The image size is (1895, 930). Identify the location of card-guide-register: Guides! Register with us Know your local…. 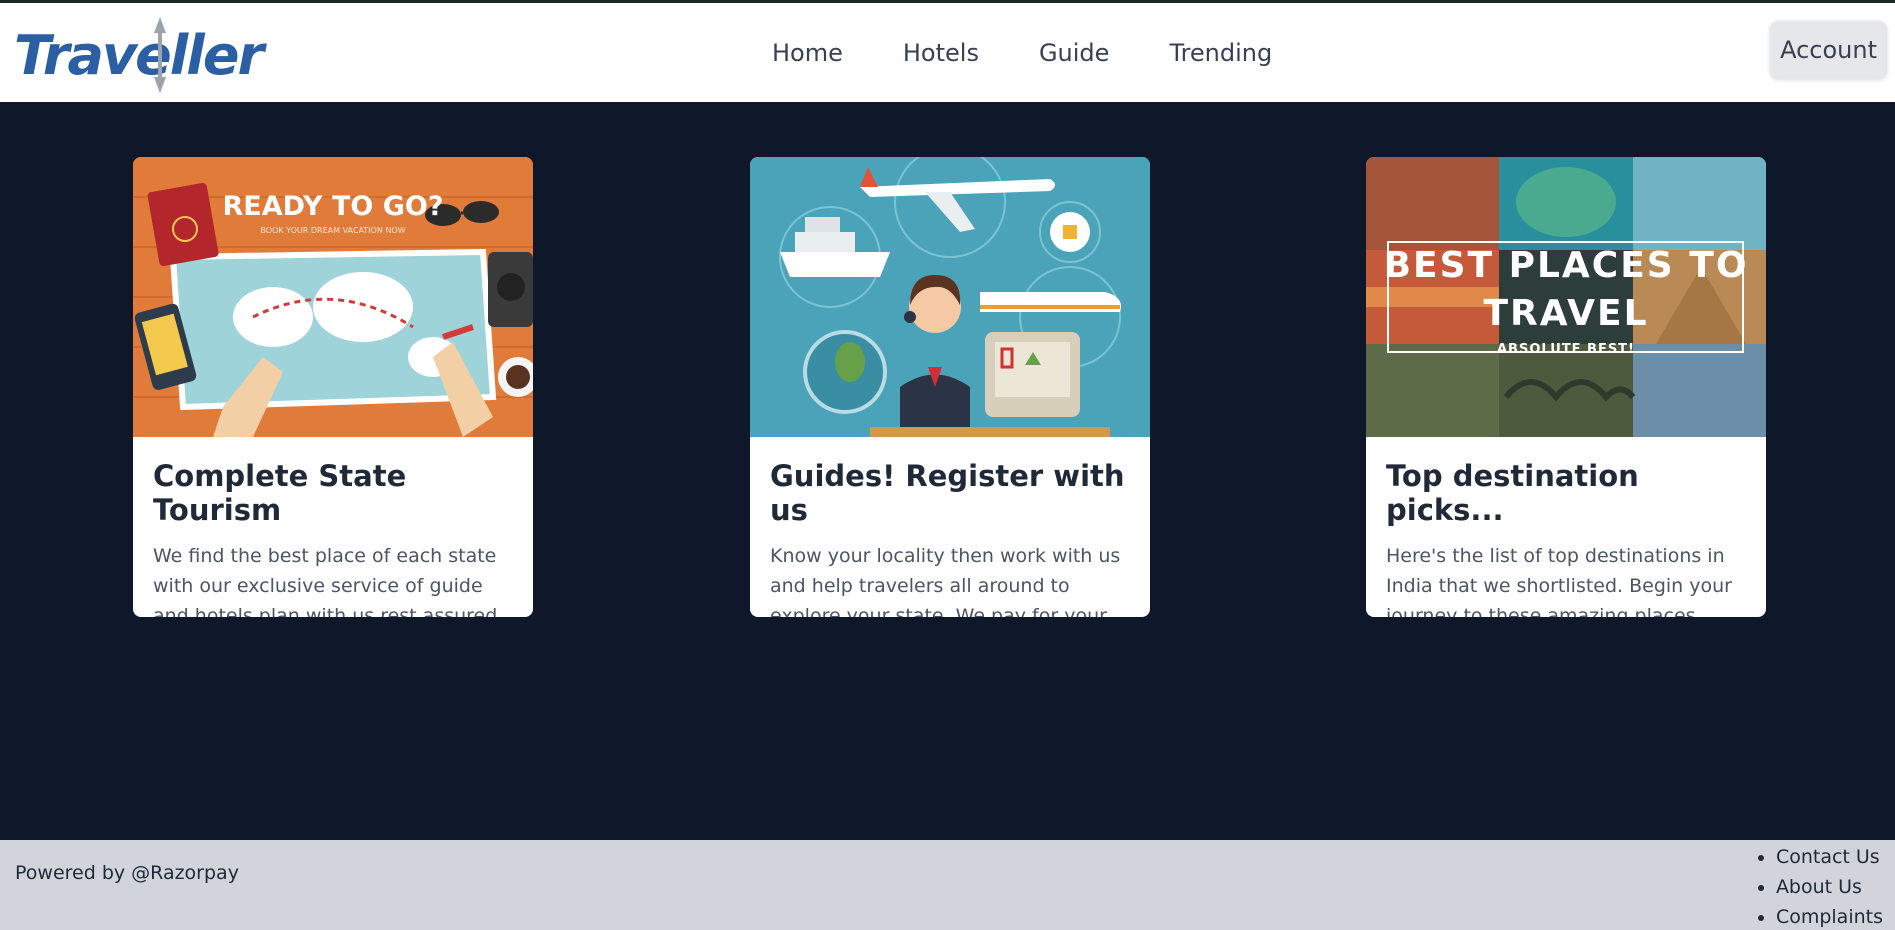
(950, 387).